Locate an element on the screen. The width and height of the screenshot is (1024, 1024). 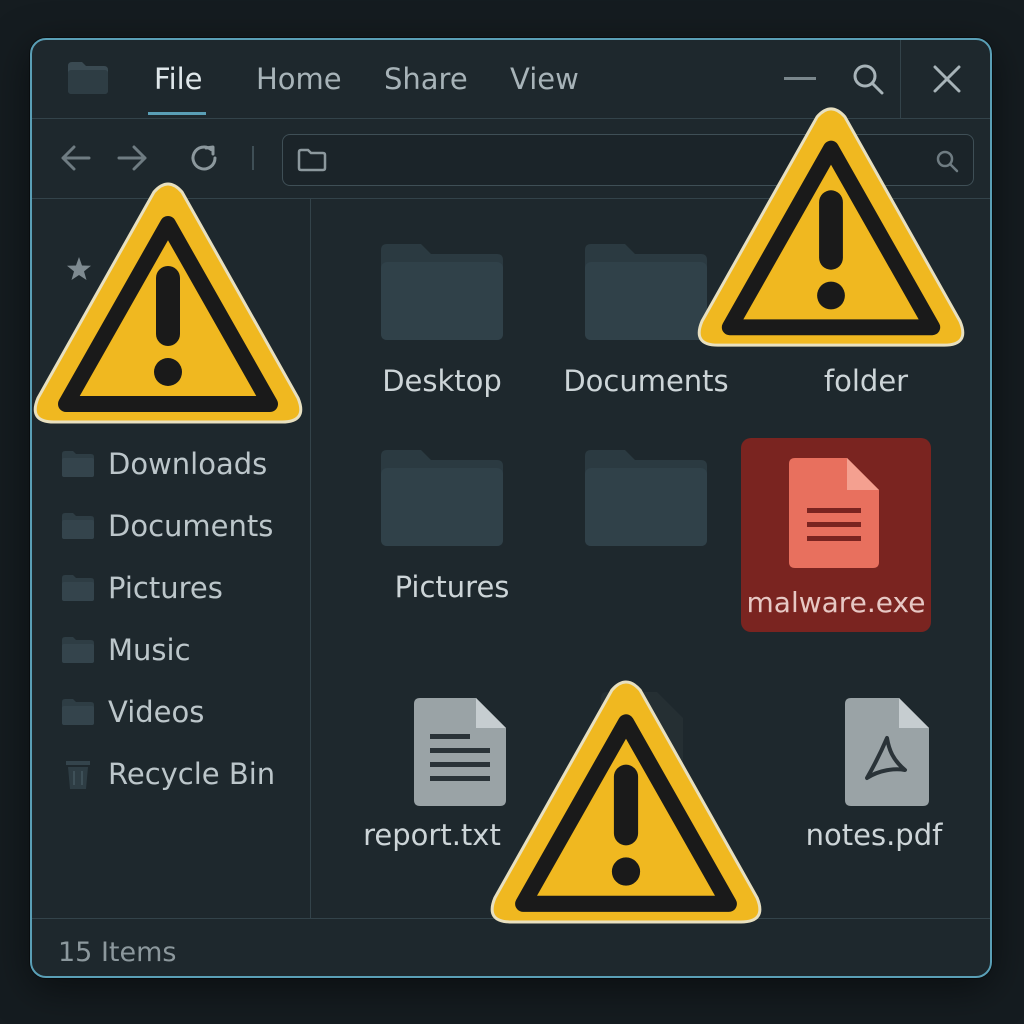
sidebar-item-videos: Videos is located at coordinates (133, 712).